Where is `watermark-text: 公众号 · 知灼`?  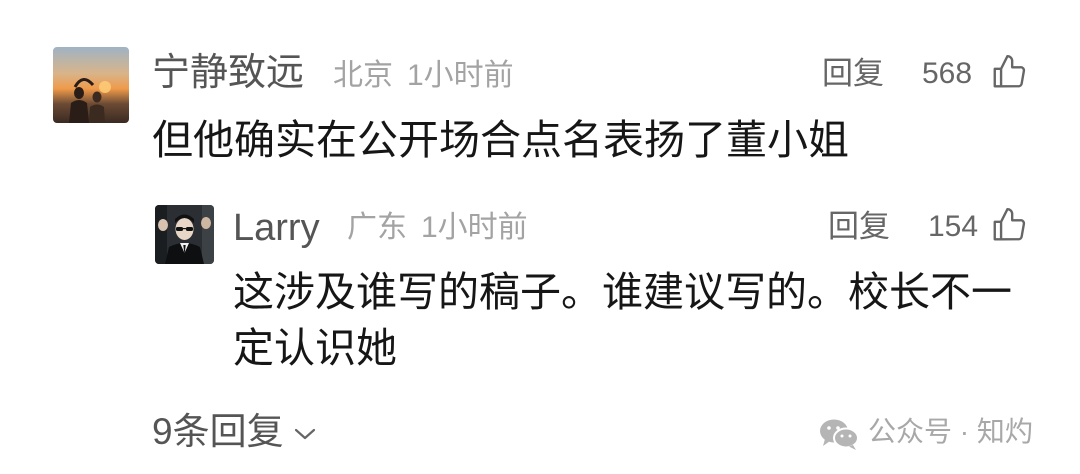
watermark-text: 公众号 · 知灼 is located at coordinates (950, 431).